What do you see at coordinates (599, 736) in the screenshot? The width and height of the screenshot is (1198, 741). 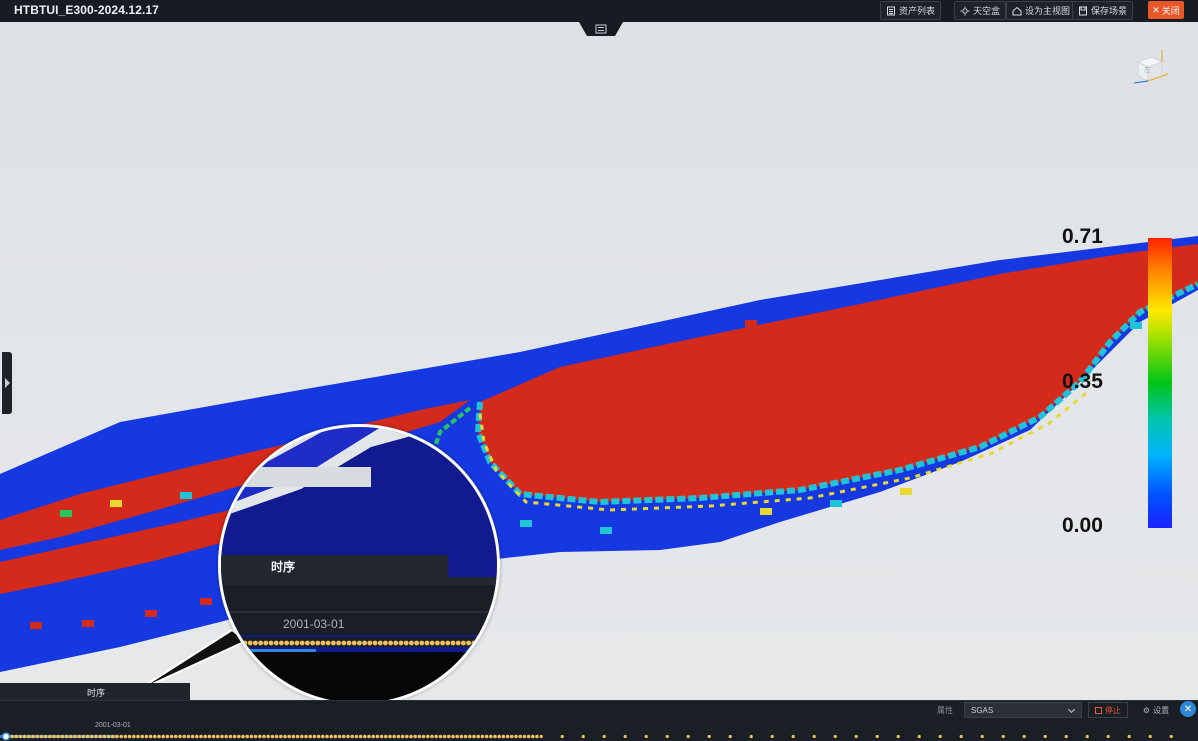 I see `timeline-slider` at bounding box center [599, 736].